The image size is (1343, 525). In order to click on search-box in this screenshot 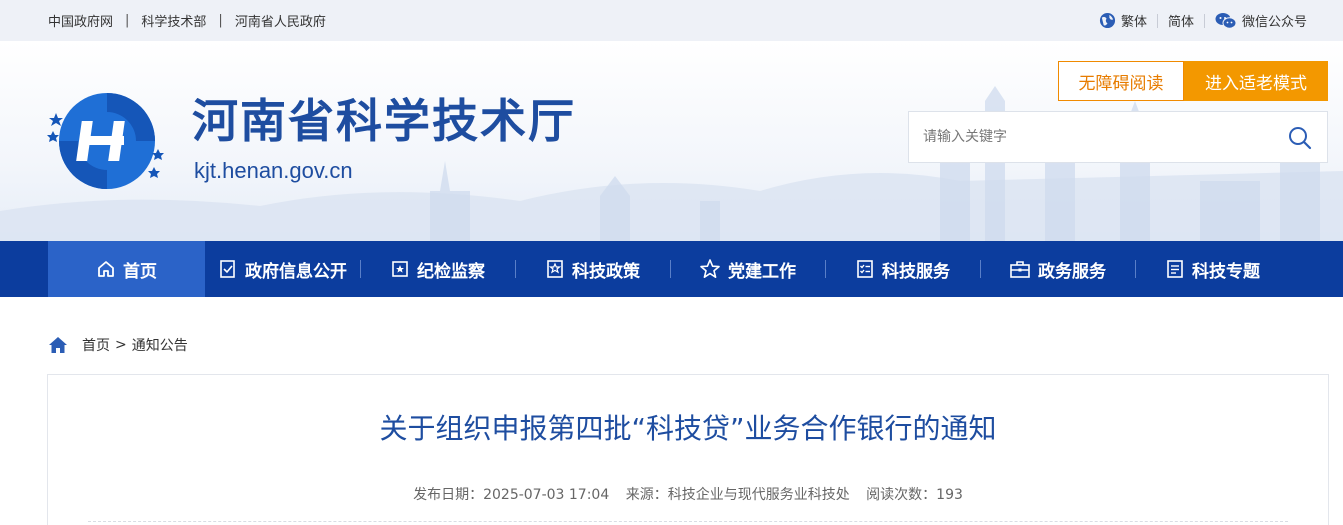, I will do `click(1118, 137)`.